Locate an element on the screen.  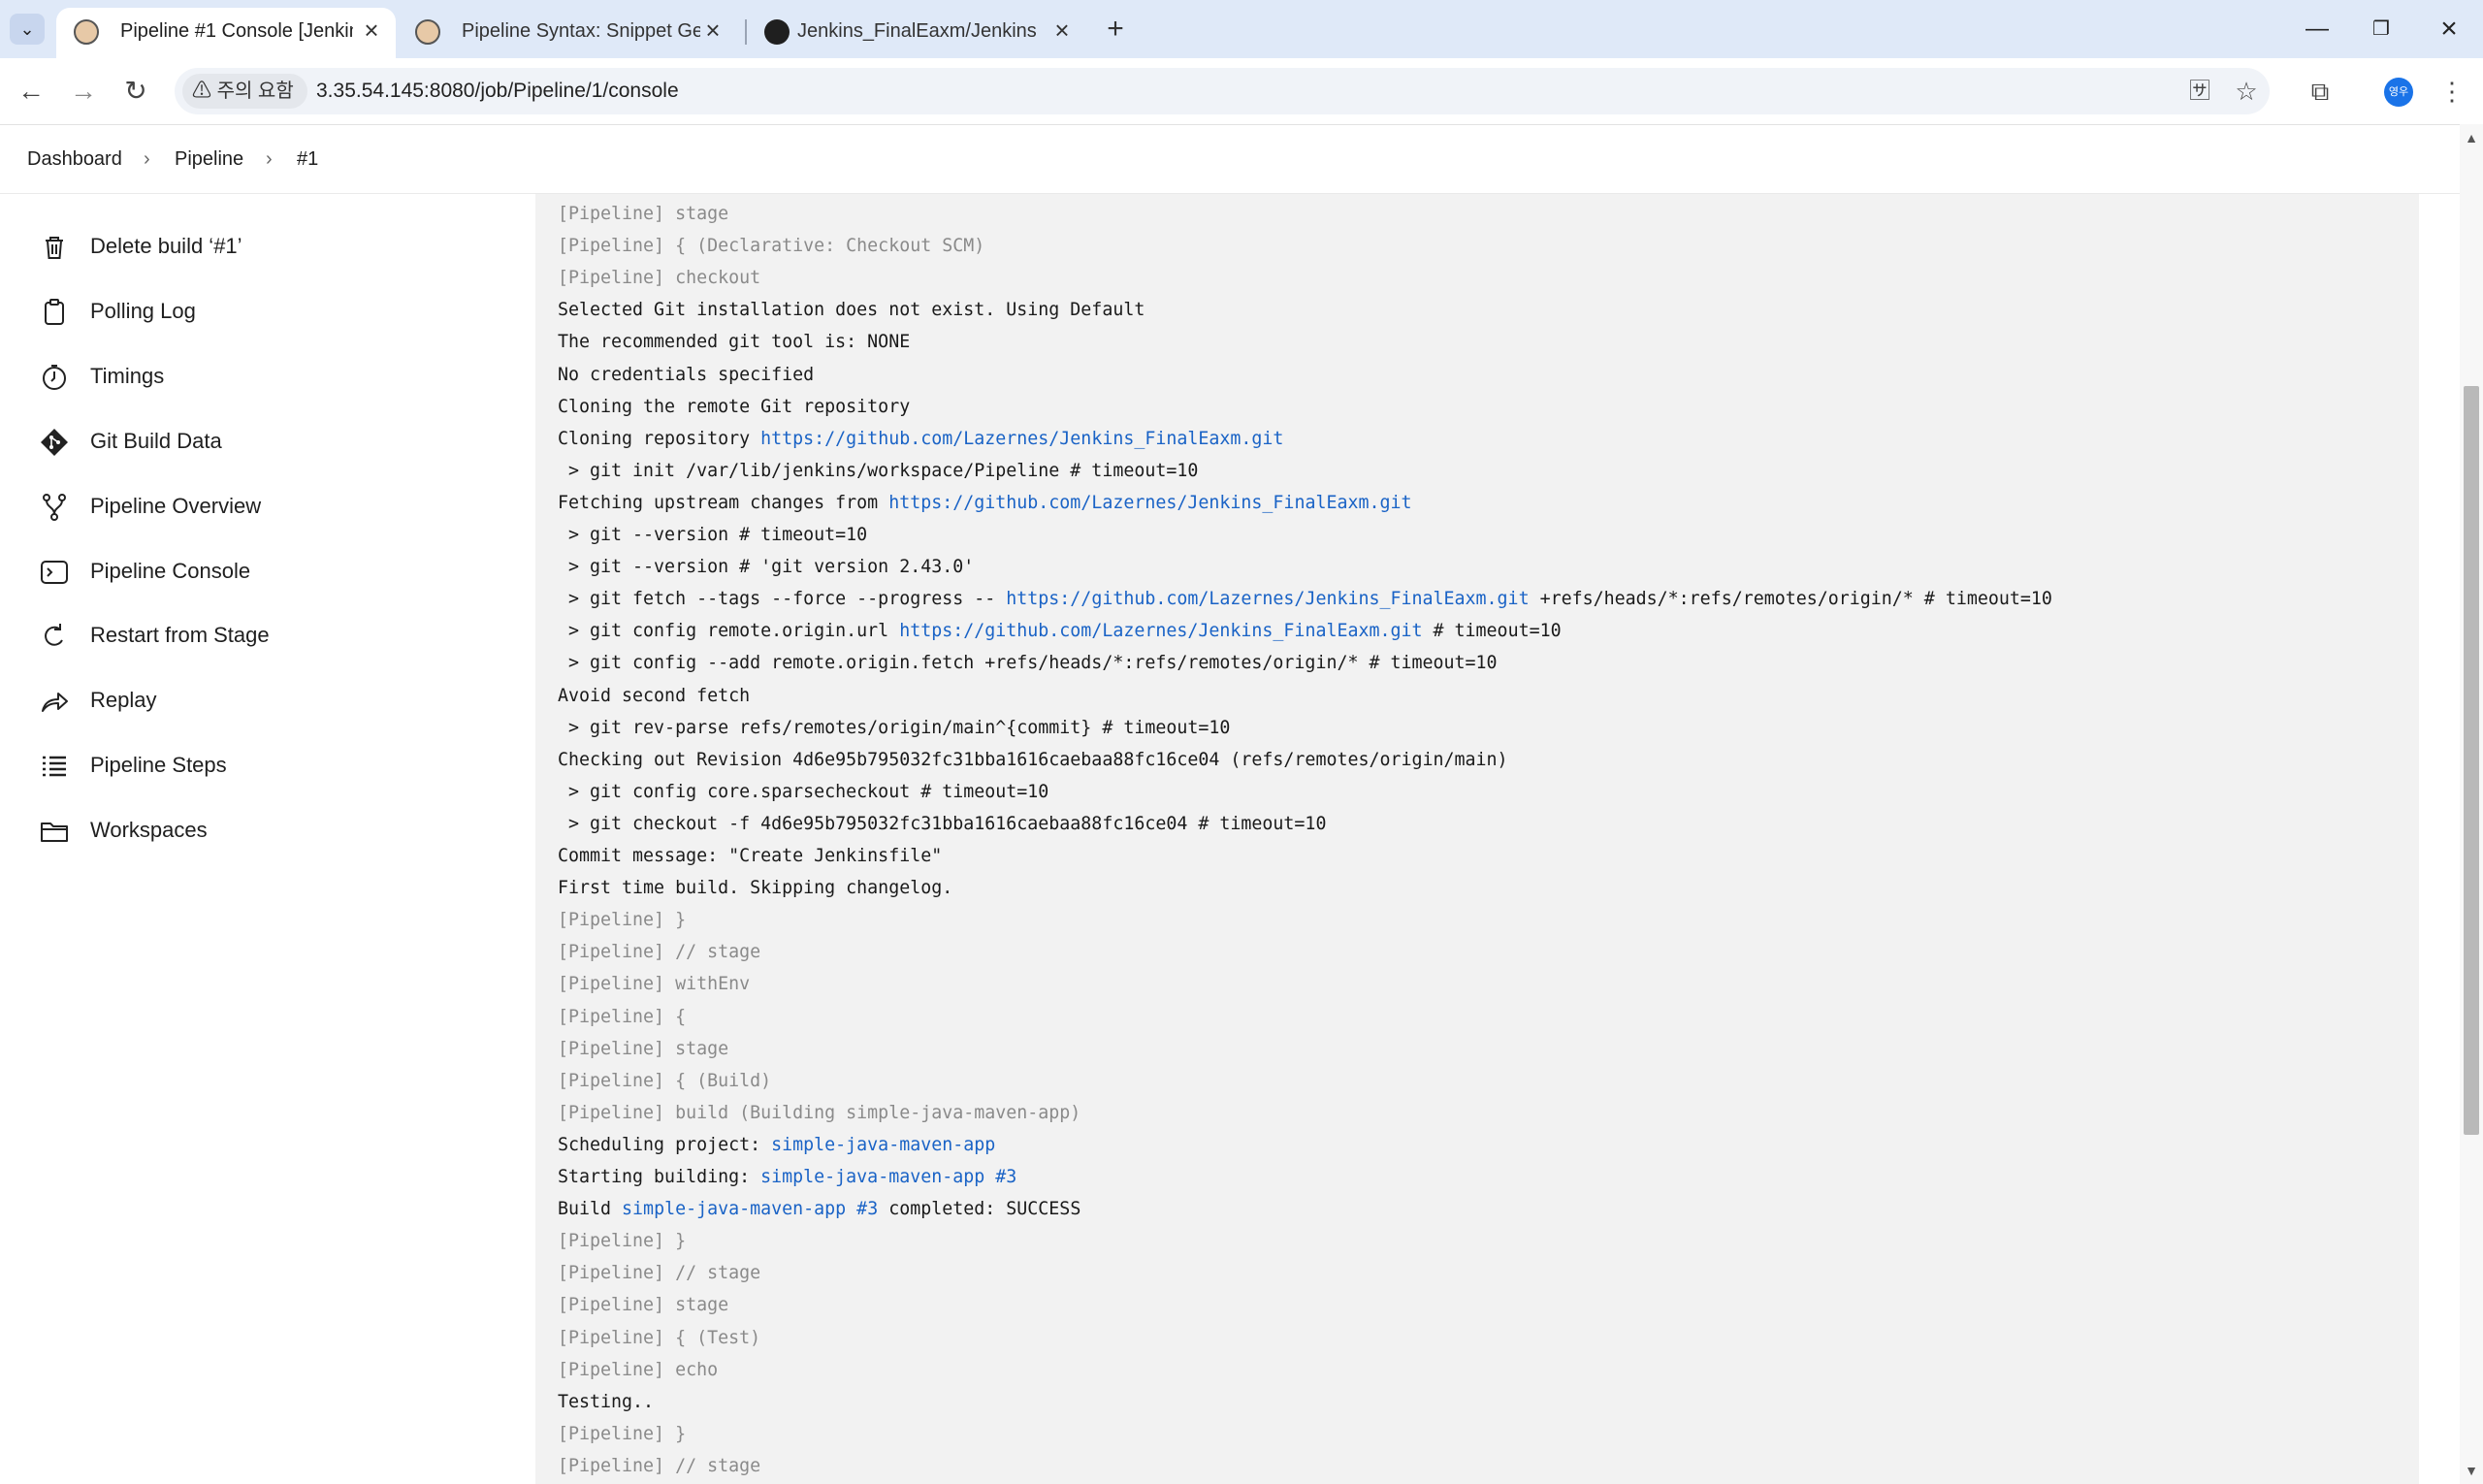
sidebar-item-timings: Timings is located at coordinates (272, 377).